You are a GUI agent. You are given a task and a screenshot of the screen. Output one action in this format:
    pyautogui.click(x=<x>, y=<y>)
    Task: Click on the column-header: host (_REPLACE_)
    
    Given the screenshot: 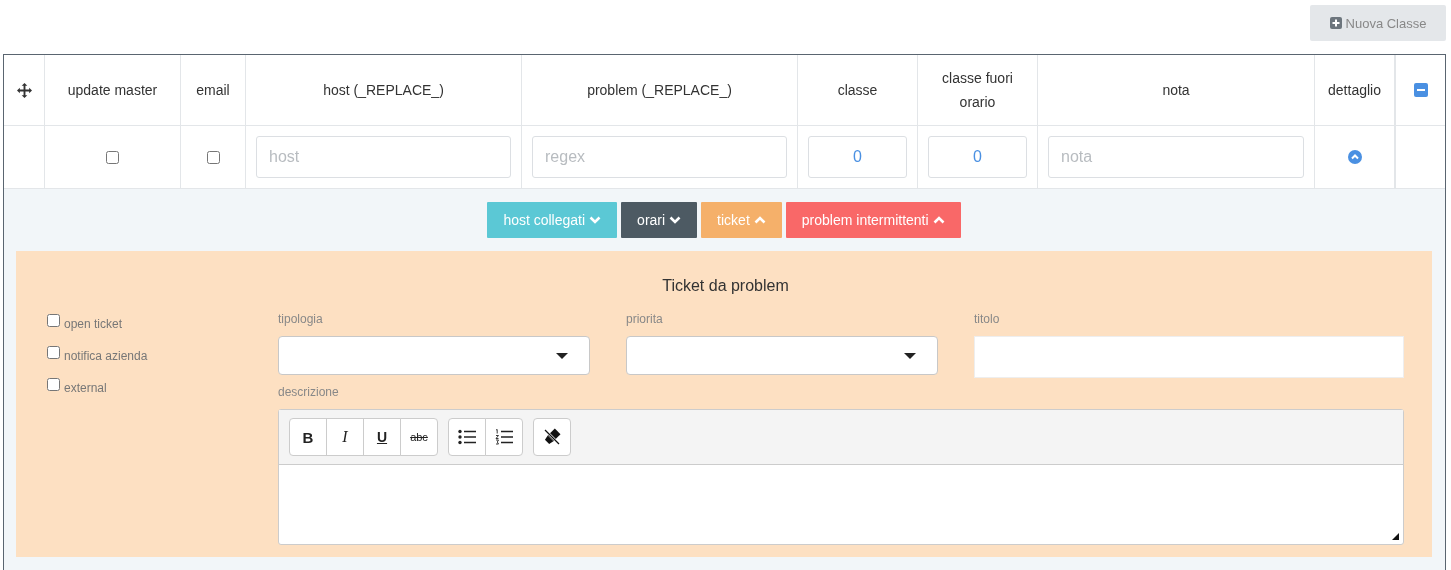 What is the action you would take?
    pyautogui.click(x=383, y=90)
    